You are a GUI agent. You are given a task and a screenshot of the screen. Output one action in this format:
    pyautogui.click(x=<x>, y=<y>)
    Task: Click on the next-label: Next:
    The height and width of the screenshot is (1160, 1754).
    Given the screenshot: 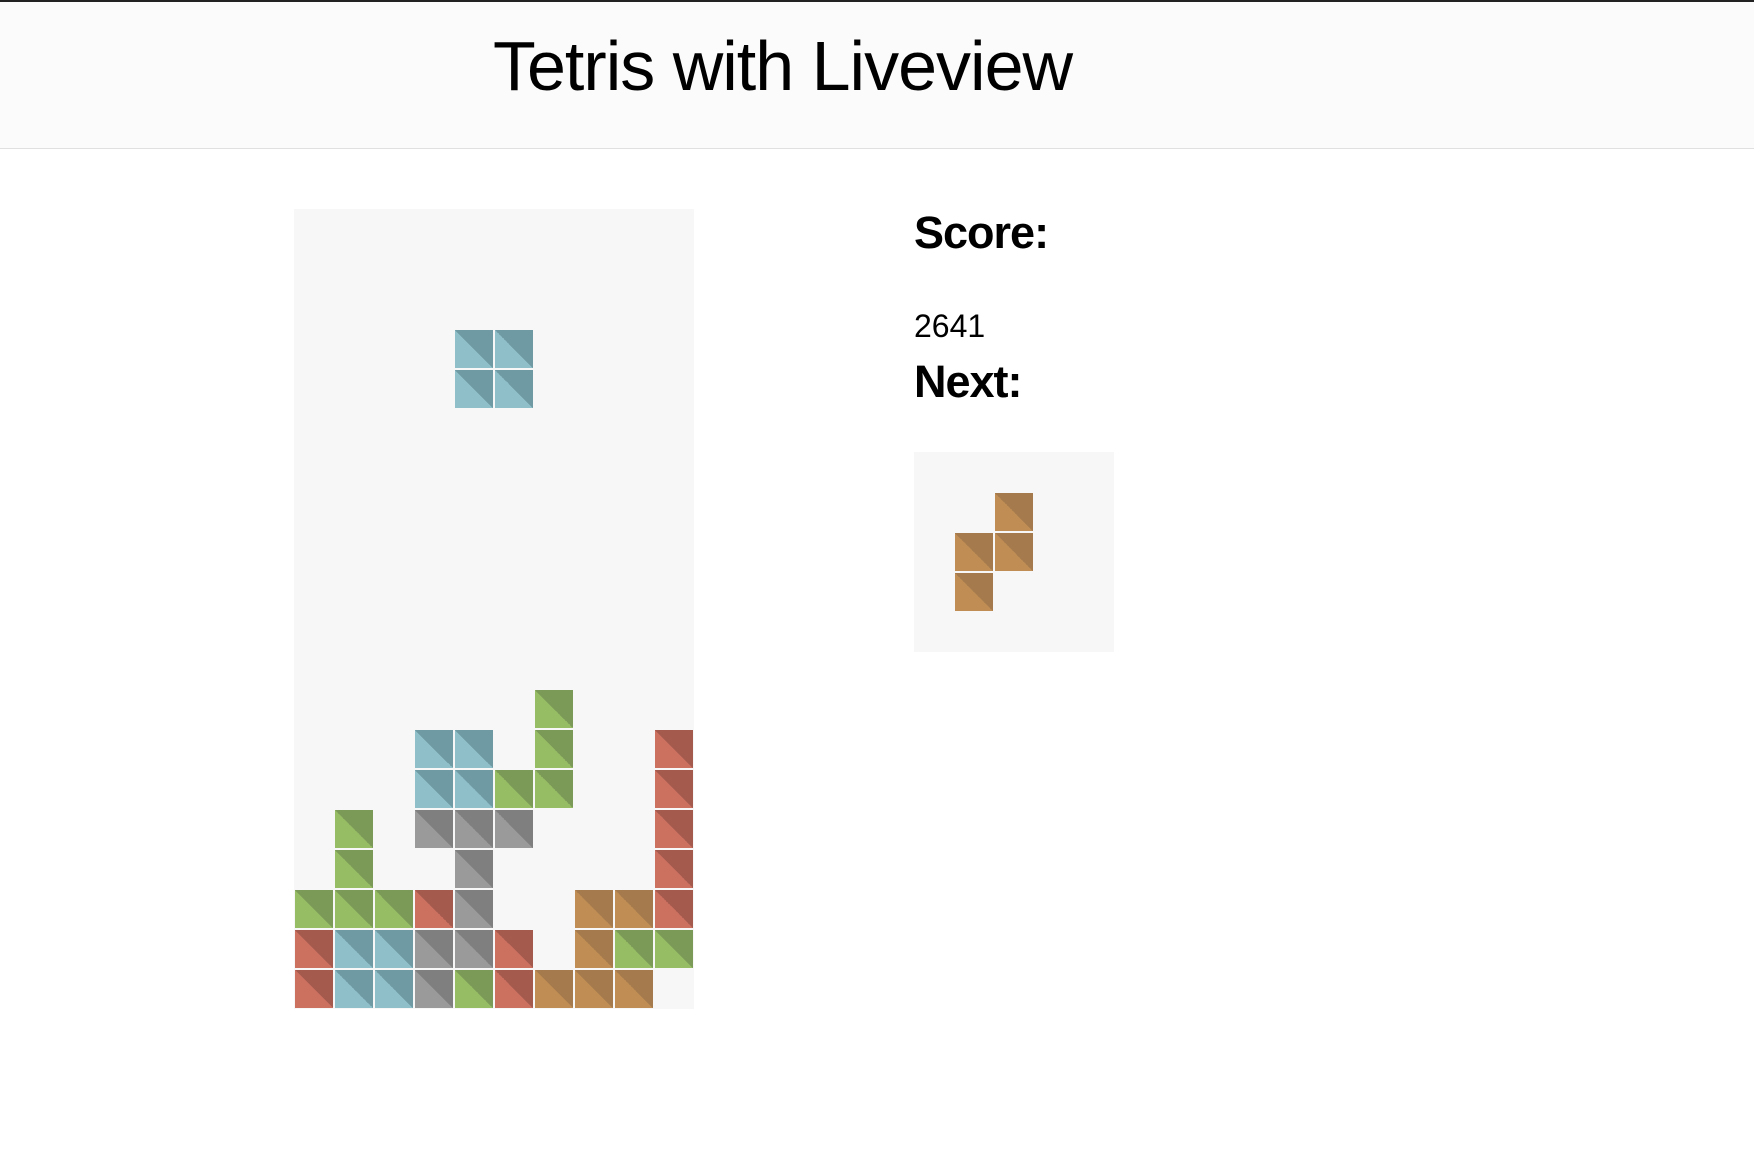 What is the action you would take?
    pyautogui.click(x=968, y=381)
    